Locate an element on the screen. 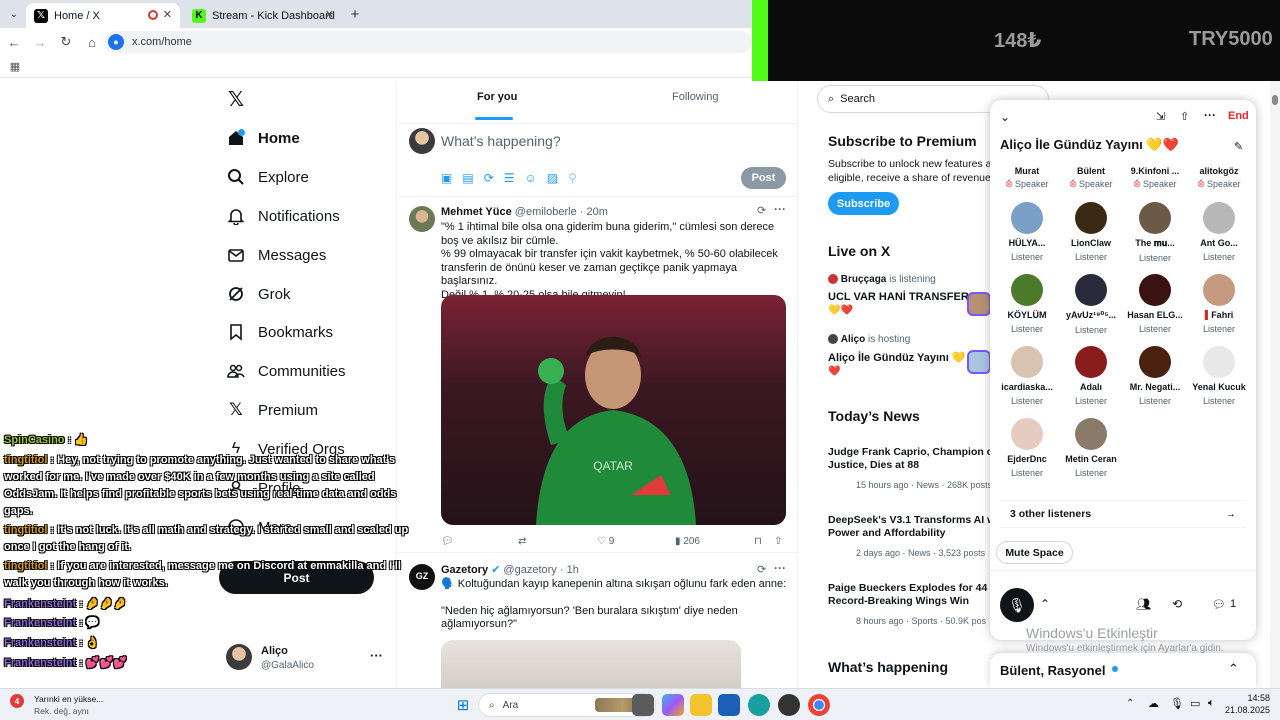 This screenshot has width=1280, height=720. weather-widget: 4 Yarınki en yükse... Rek. değ. aynı is located at coordinates (65, 705).